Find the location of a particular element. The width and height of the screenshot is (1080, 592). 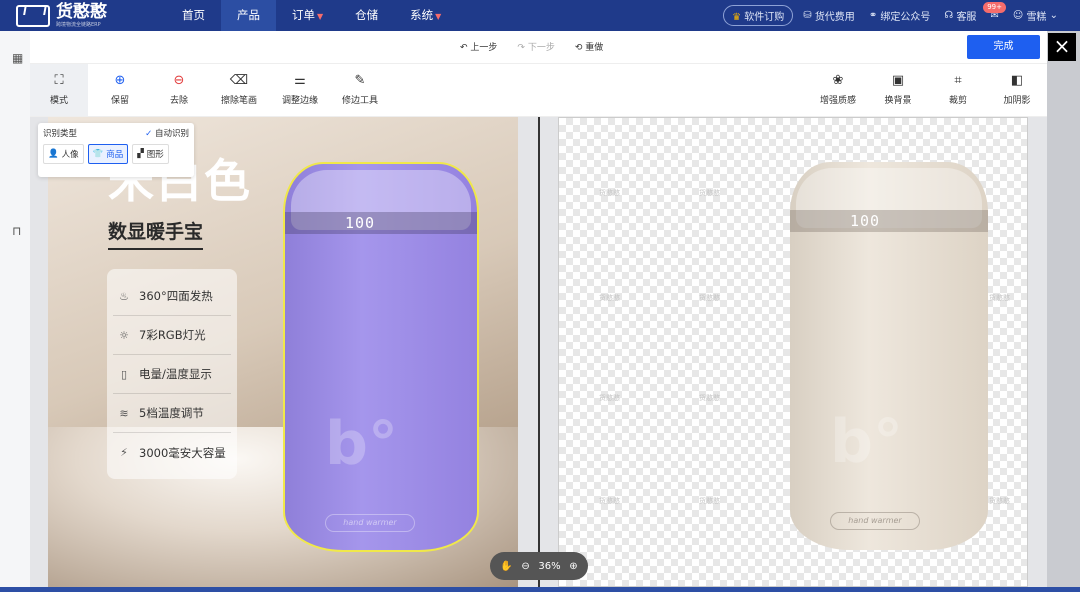

feature-item: ♨ 360°四面发热 is located at coordinates (172, 296).